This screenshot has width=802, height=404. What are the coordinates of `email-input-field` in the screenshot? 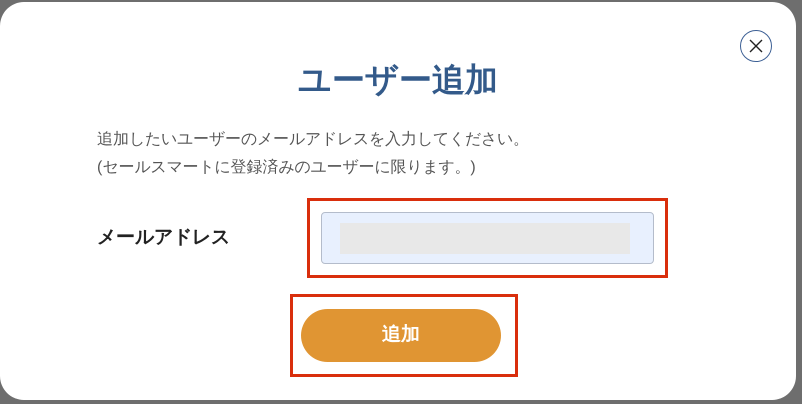 It's located at (487, 238).